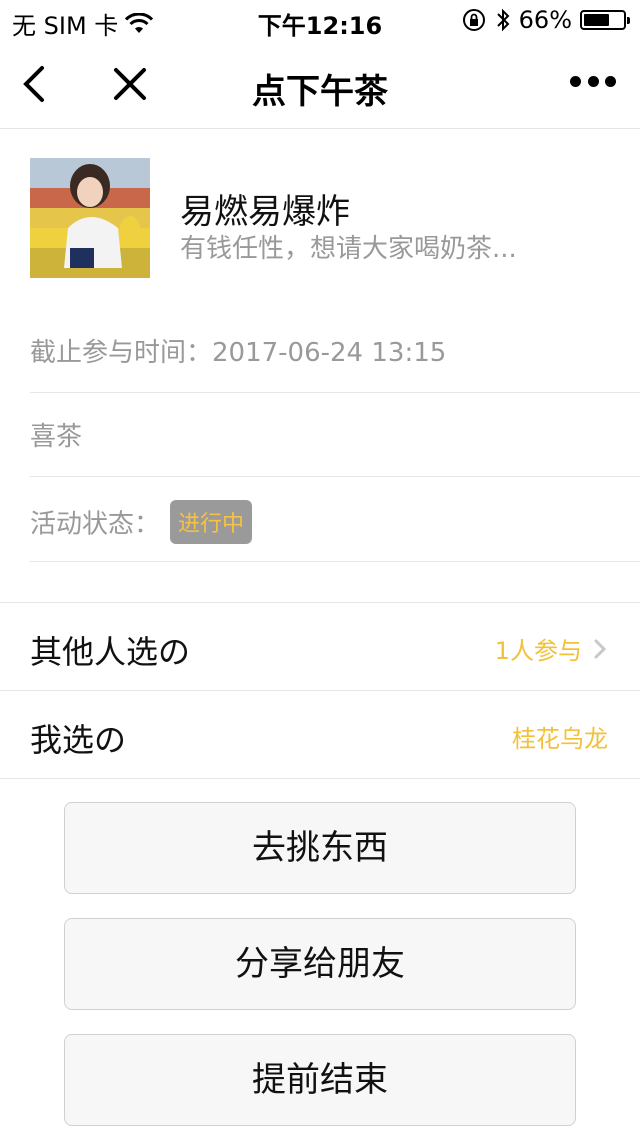  Describe the element at coordinates (335, 519) in the screenshot. I see `activity-status-row: 活动状态： 进行中` at that location.